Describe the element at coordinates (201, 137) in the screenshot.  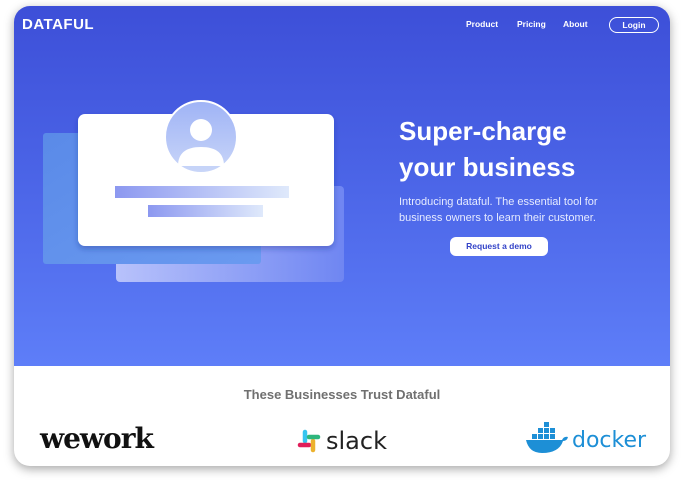
I see `avatar-icon` at that location.